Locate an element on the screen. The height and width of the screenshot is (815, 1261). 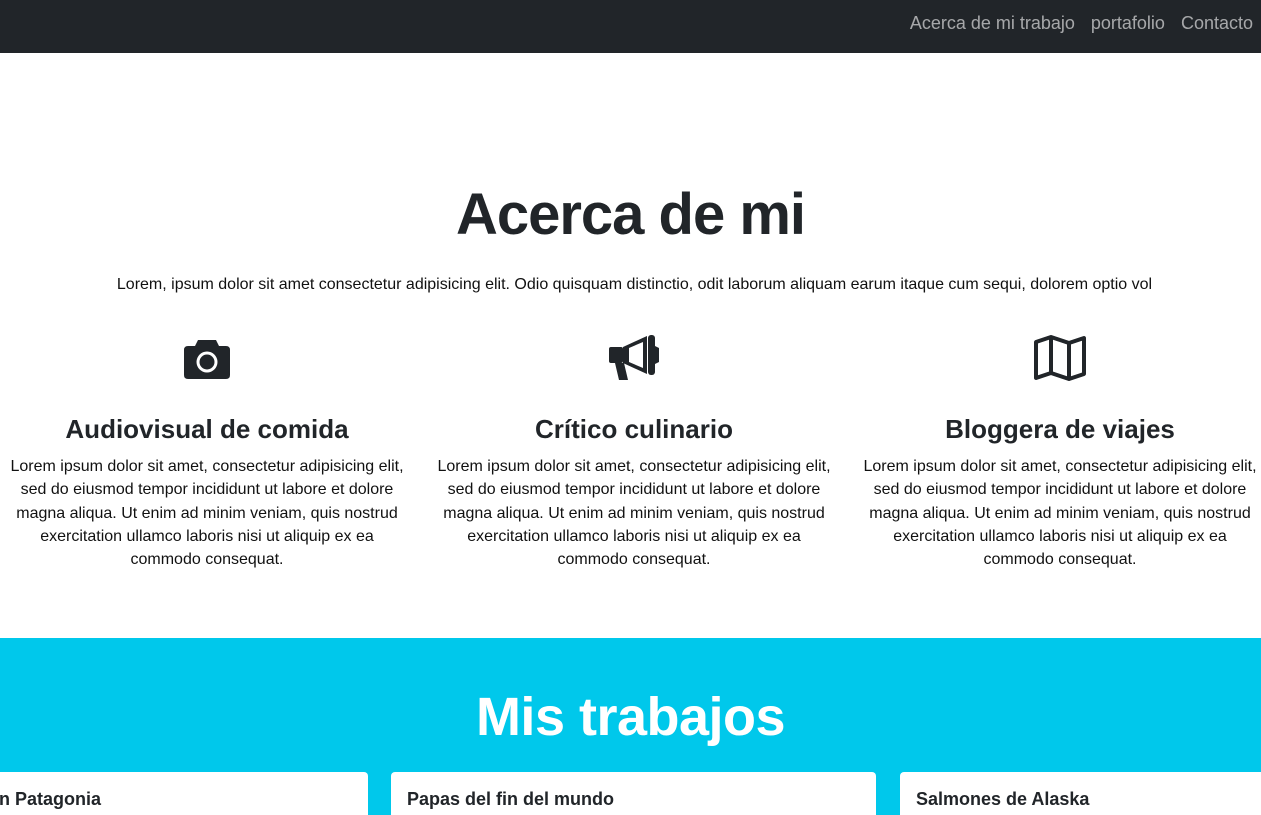
card-title: n Patagonia is located at coordinates (51, 799).